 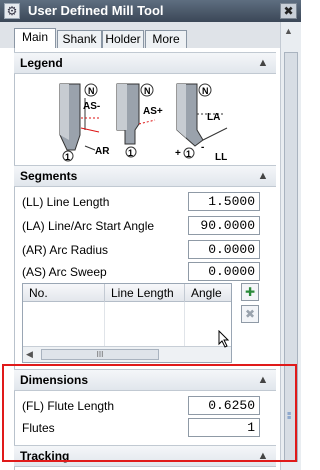 I want to click on flutes-field: 1, so click(x=224, y=427).